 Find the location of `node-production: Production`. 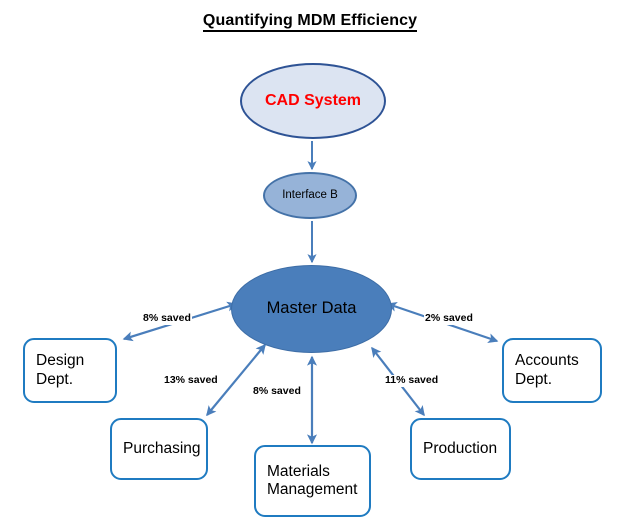

node-production: Production is located at coordinates (460, 449).